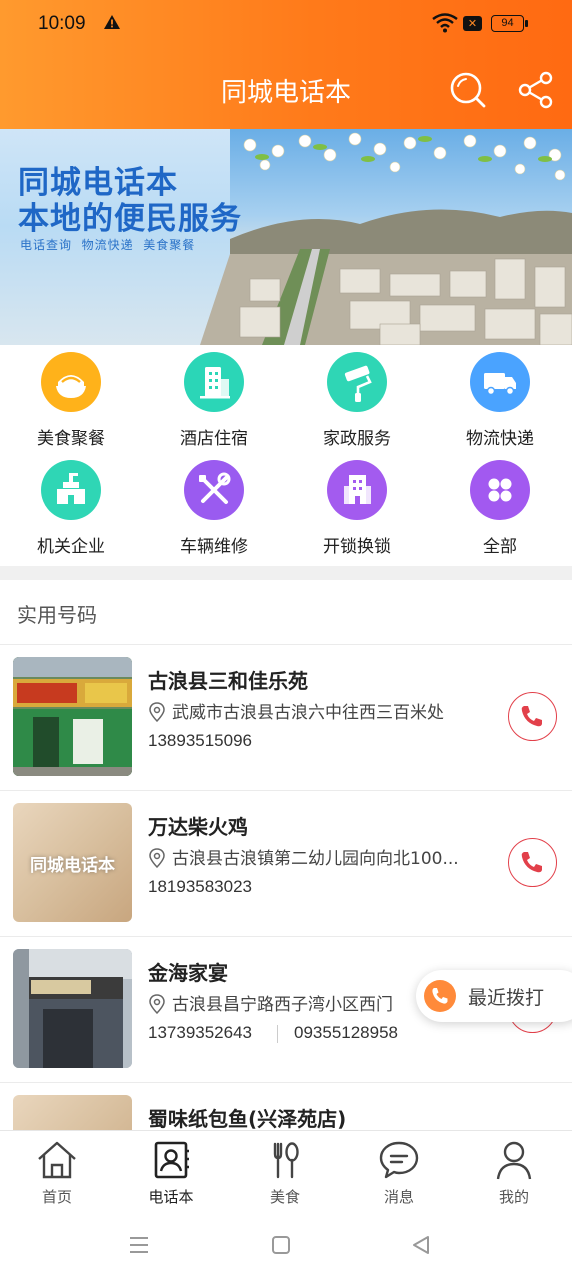  Describe the element at coordinates (71, 547) in the screenshot. I see `category-label: 机关企业` at that location.